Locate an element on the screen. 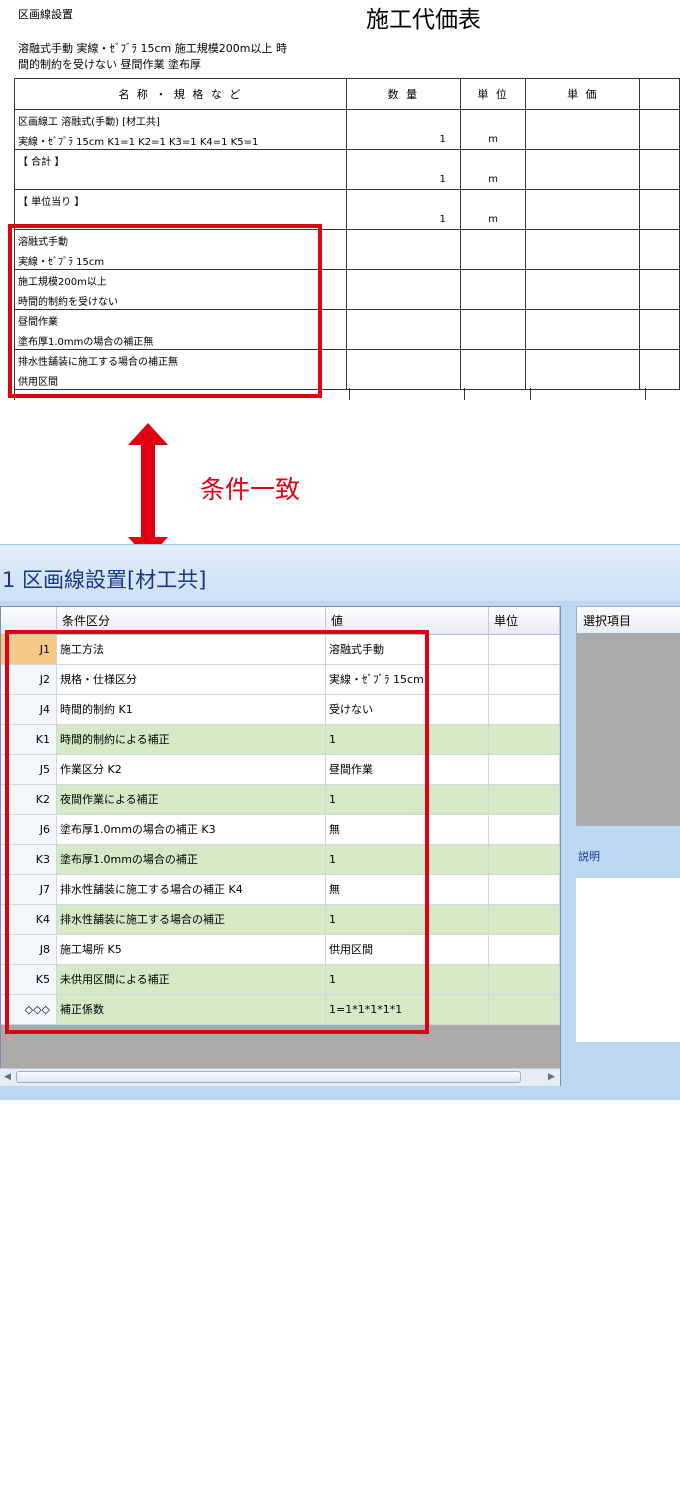 The image size is (680, 1500). match-label: 条件一致 is located at coordinates (250, 489).